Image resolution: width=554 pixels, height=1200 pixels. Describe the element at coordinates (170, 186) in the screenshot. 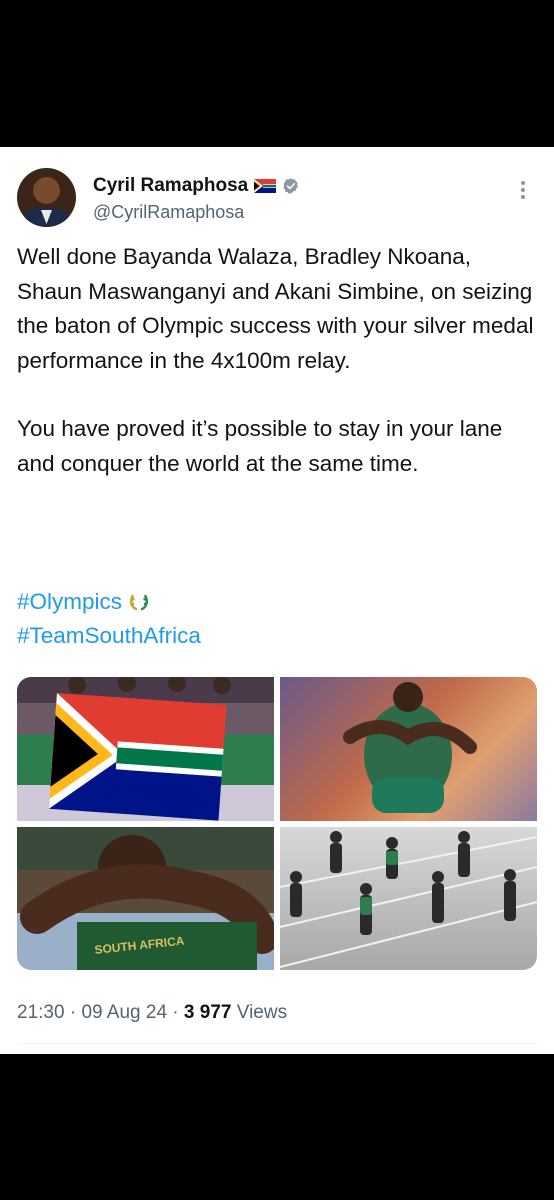

I see `author-name: Cyril Ramaphosa` at that location.